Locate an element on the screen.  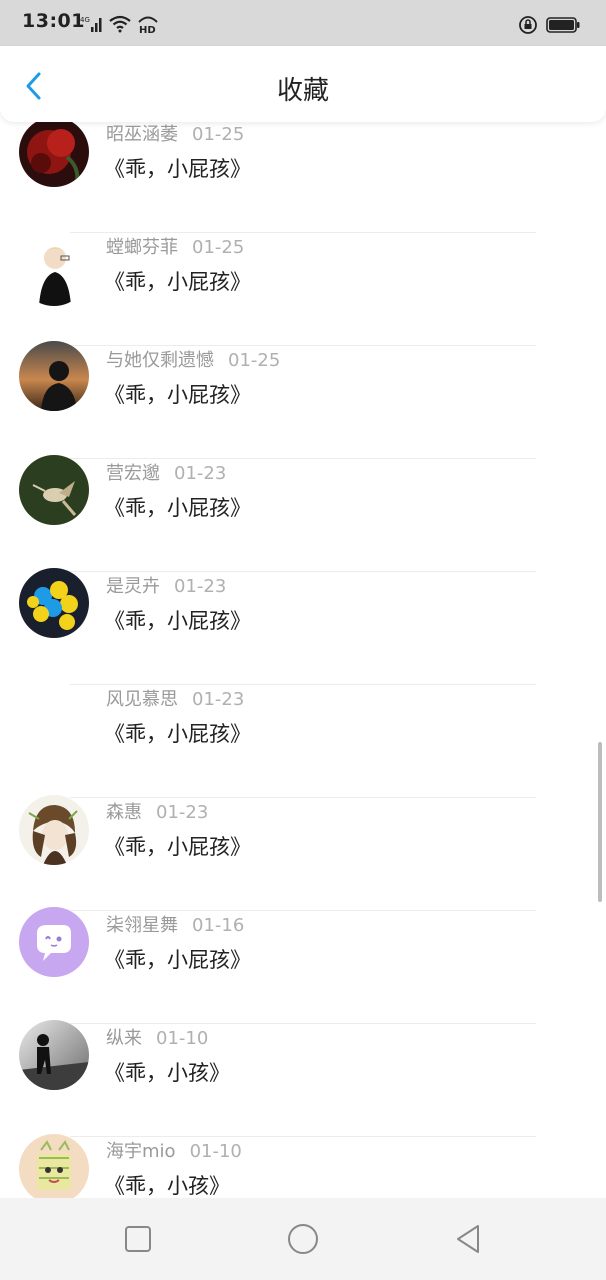
cartoon-avatar is located at coordinates (54, 1166).